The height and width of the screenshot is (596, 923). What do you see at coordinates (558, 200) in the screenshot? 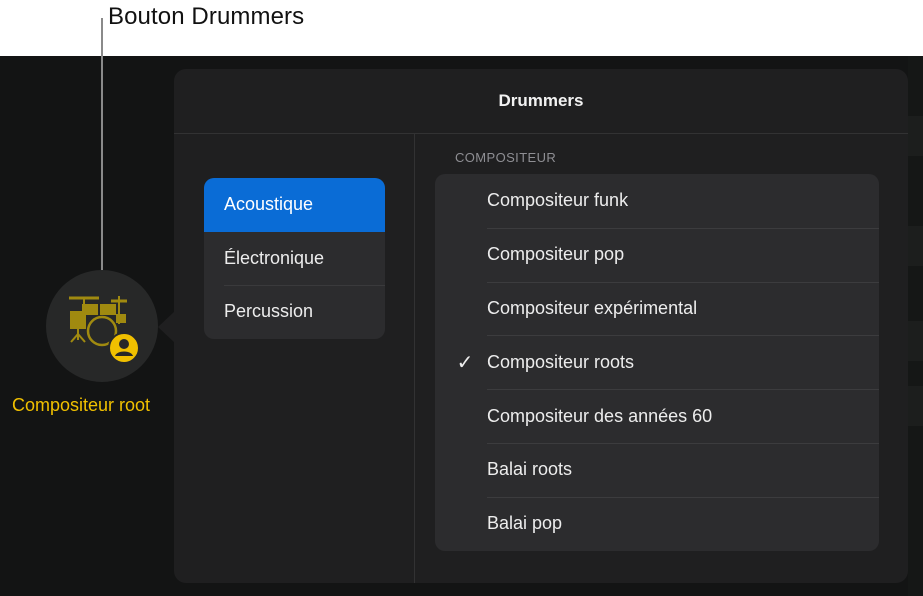
I see `drummer-item-label: Compositeur funk` at bounding box center [558, 200].